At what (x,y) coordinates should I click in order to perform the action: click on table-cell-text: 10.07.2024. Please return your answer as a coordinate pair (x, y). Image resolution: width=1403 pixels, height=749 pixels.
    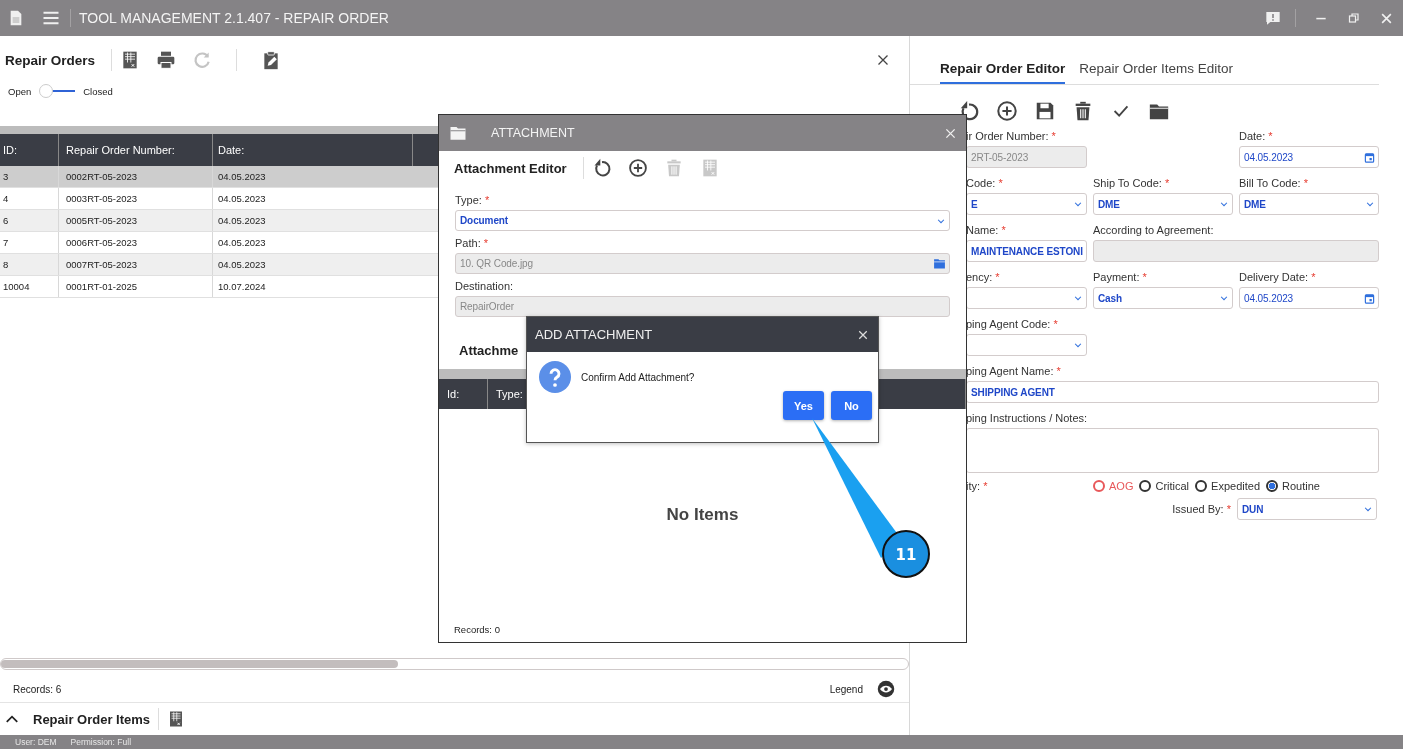
    Looking at the image, I should click on (242, 287).